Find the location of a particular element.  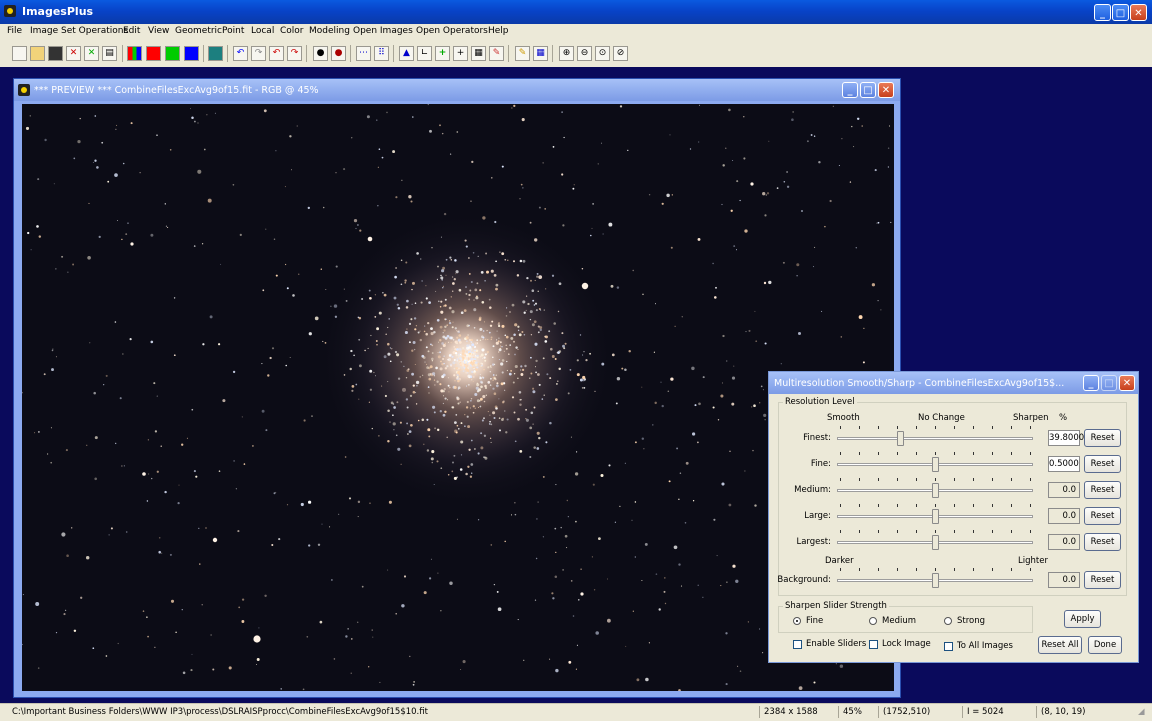

menu-file: File is located at coordinates (14, 31).